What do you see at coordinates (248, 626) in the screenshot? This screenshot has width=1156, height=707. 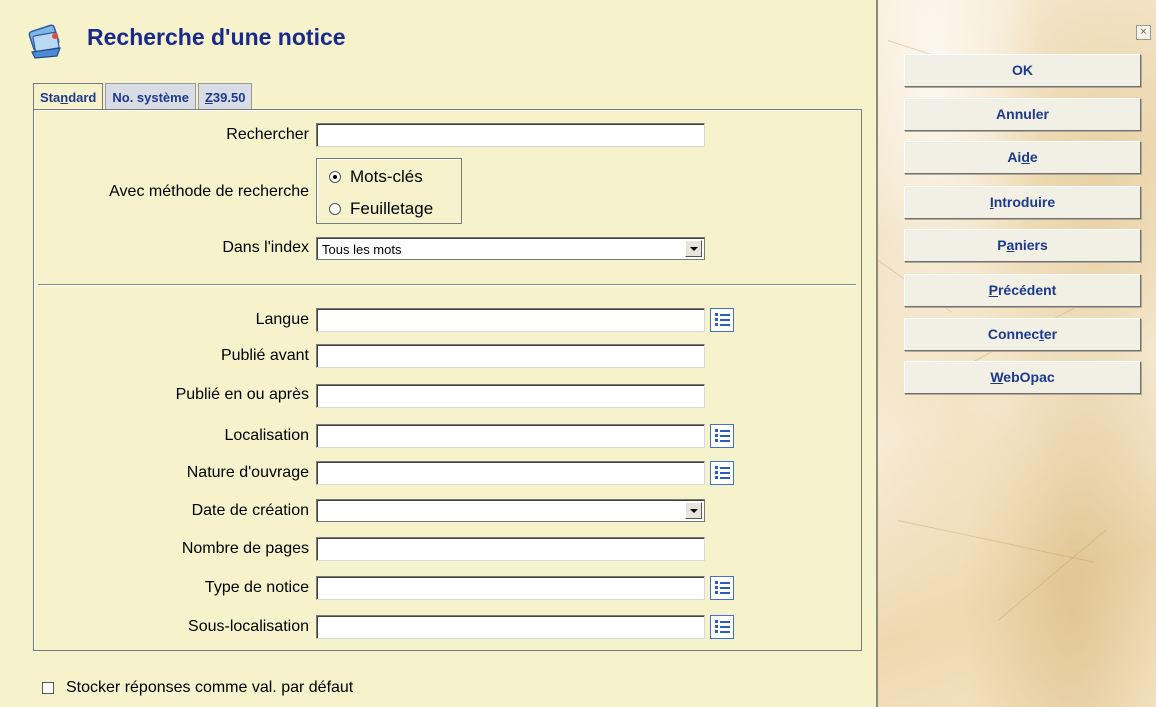 I see `sous-localisation-label: Sous-localisation` at bounding box center [248, 626].